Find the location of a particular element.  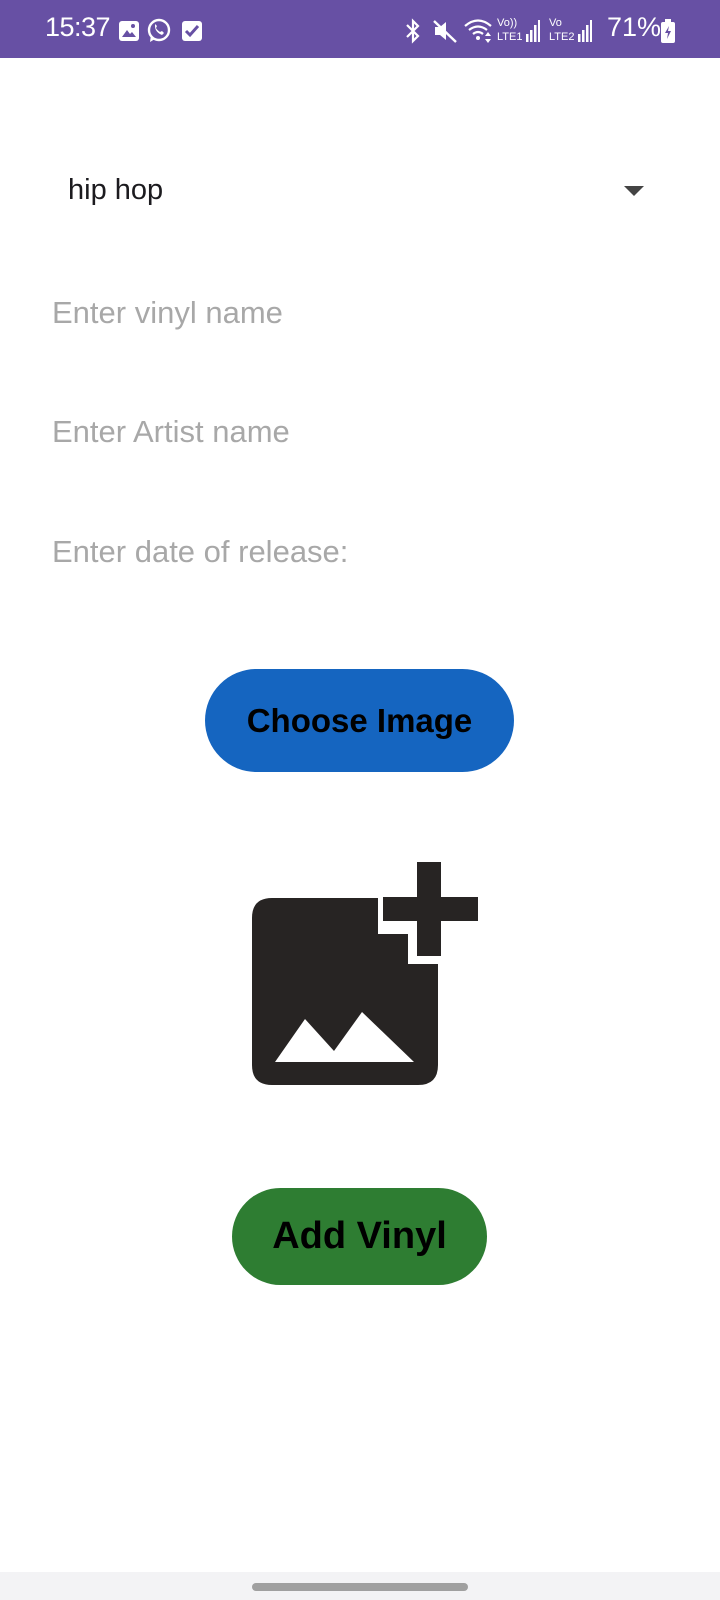

genre-spinner: hip hop is located at coordinates (360, 191).